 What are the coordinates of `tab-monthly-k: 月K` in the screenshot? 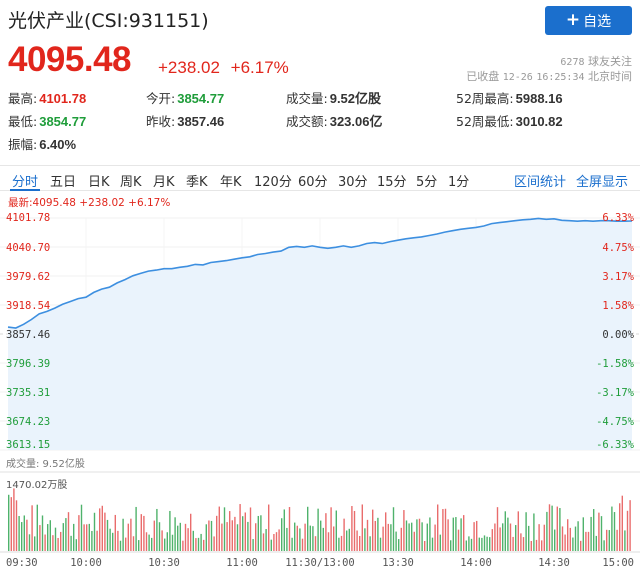 It's located at (164, 180).